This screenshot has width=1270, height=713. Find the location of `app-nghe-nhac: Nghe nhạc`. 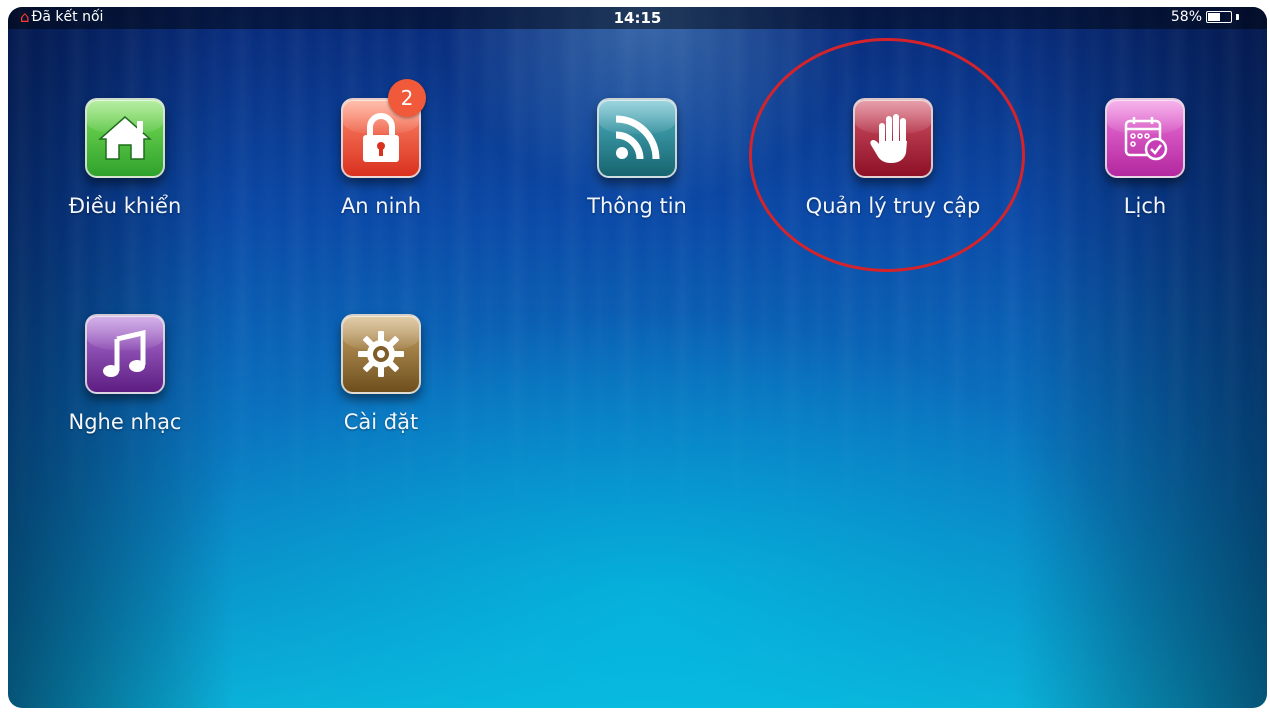

app-nghe-nhac: Nghe nhạc is located at coordinates (125, 374).